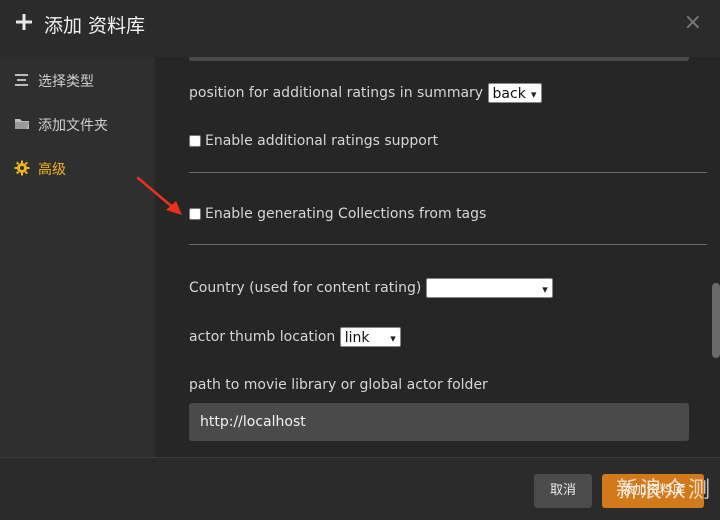 The image size is (720, 520). Describe the element at coordinates (195, 214) in the screenshot. I see `enable-collections-checkbox` at that location.